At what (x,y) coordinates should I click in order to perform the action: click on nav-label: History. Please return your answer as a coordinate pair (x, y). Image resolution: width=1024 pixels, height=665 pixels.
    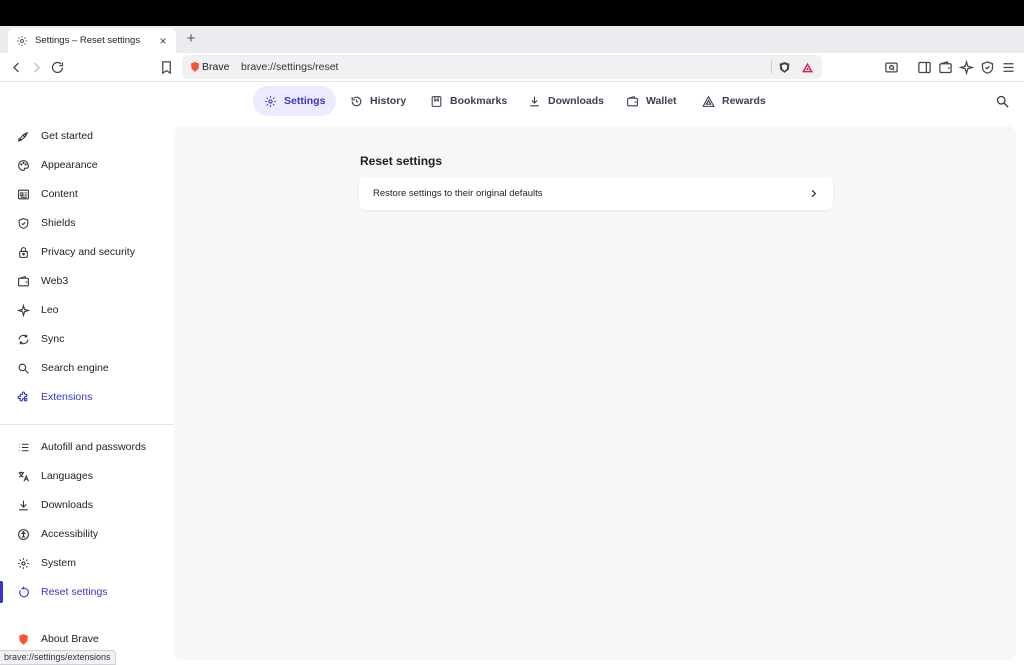
    Looking at the image, I should click on (388, 101).